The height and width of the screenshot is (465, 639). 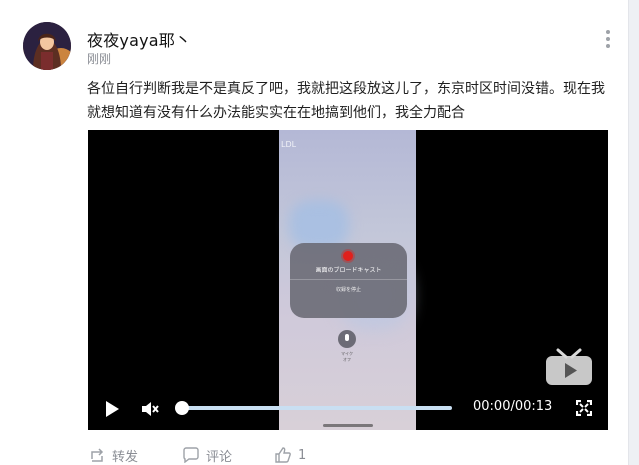 I want to click on avatar, so click(x=47, y=46).